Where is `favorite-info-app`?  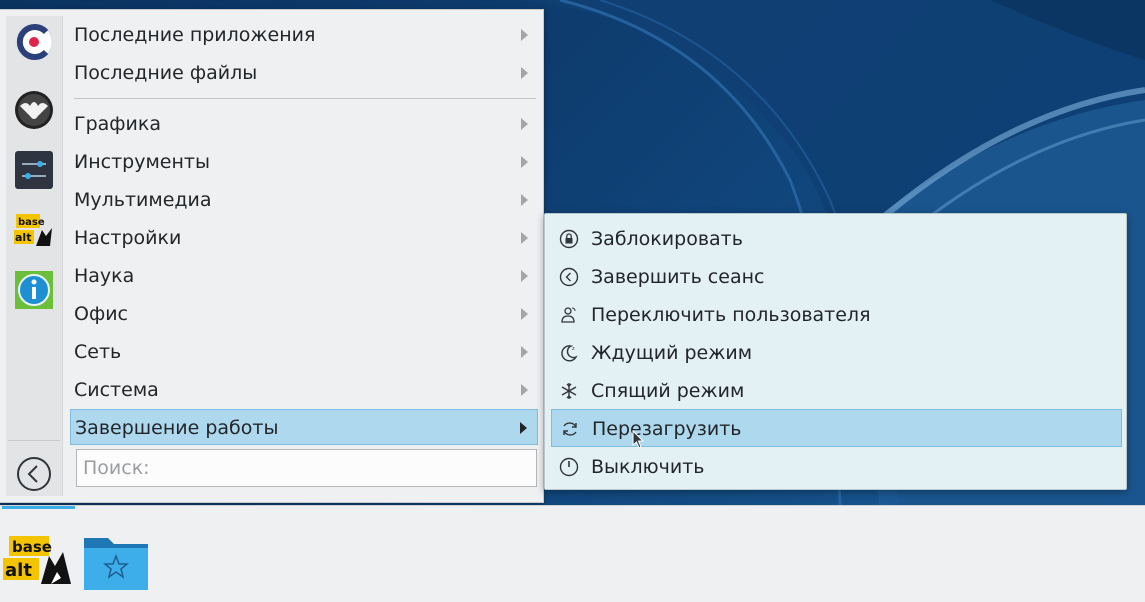 favorite-info-app is located at coordinates (34, 290).